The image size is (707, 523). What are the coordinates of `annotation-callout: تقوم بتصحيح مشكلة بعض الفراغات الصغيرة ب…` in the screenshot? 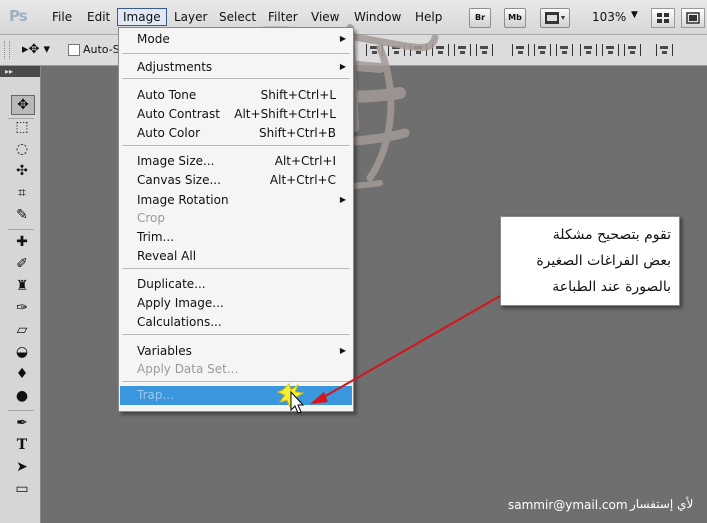 It's located at (590, 261).